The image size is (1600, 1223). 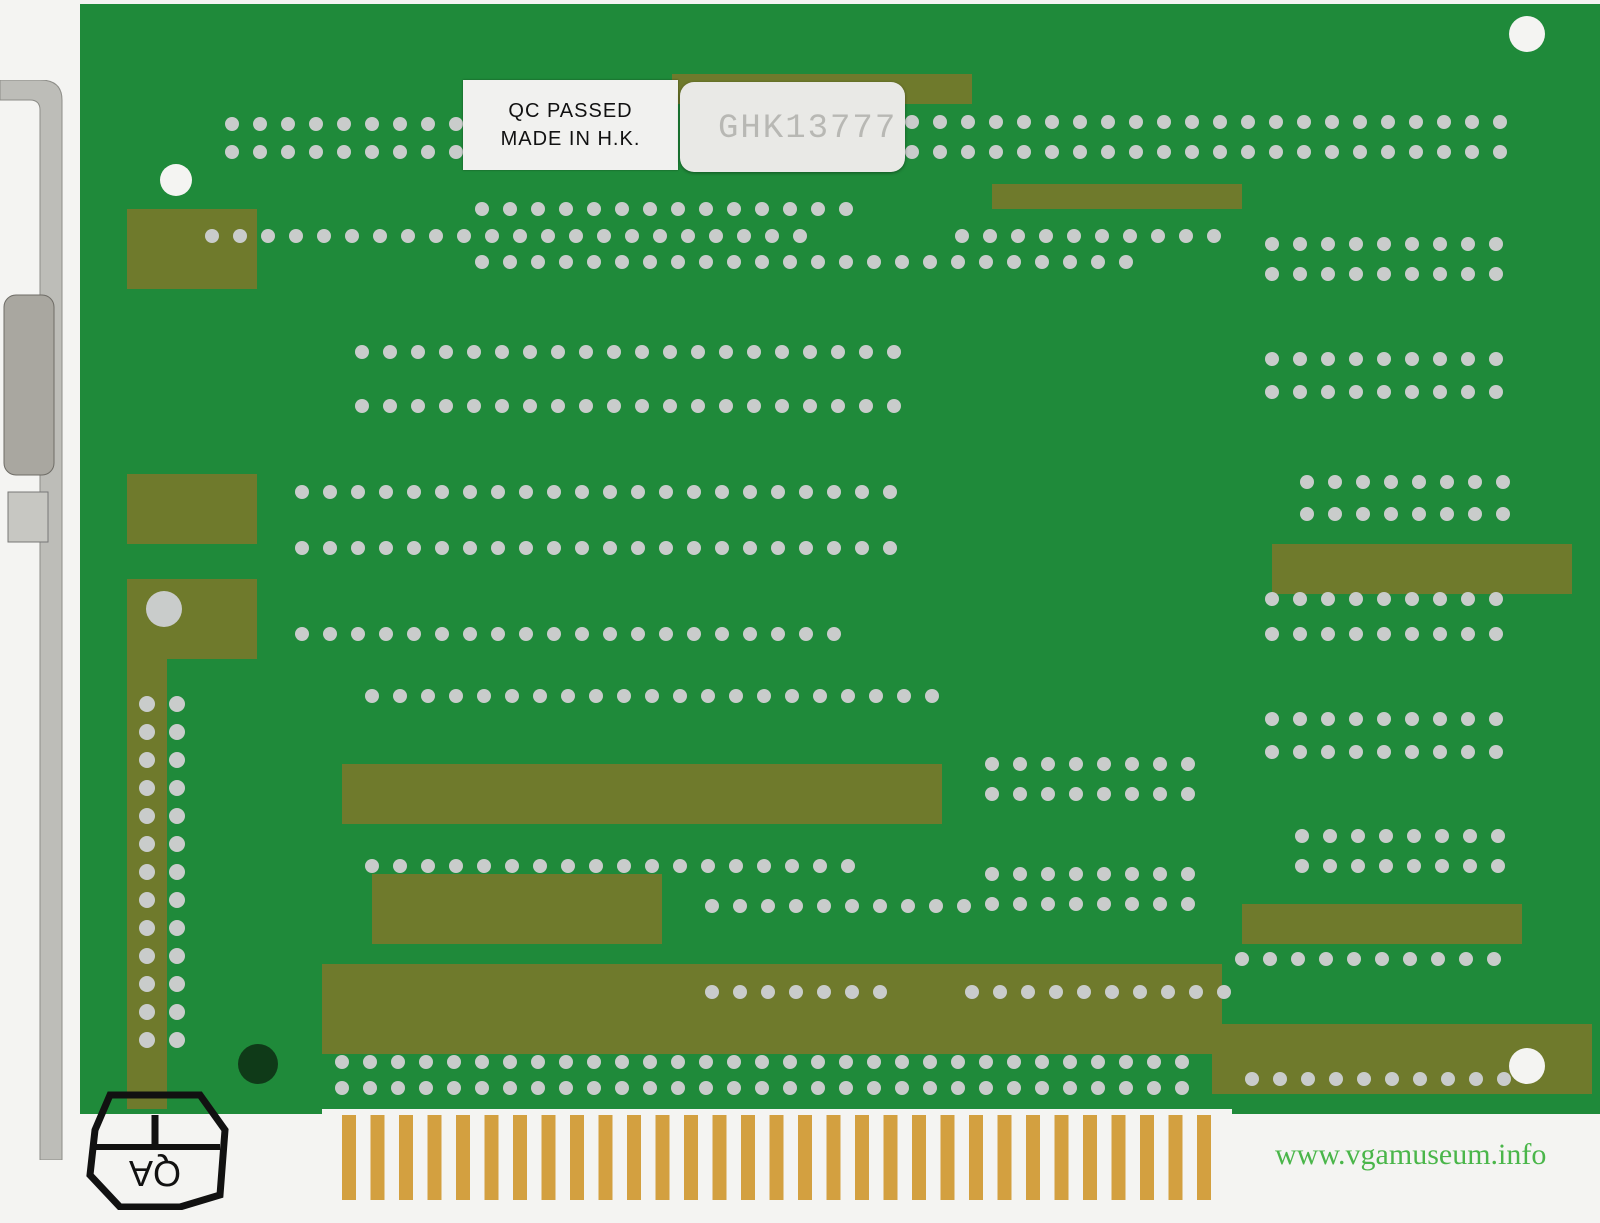 I want to click on qc-label-line1: QC PASSED, so click(x=570, y=111).